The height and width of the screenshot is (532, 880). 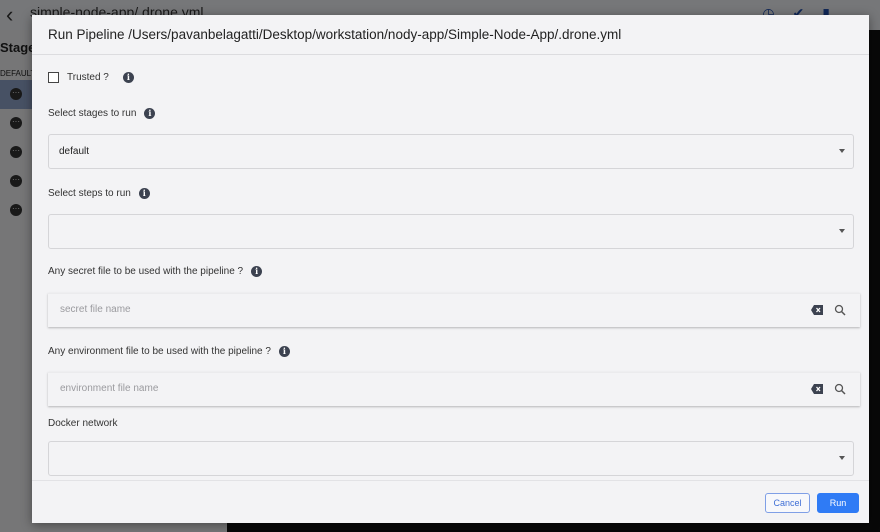 What do you see at coordinates (451, 458) in the screenshot?
I see `docker-network-select` at bounding box center [451, 458].